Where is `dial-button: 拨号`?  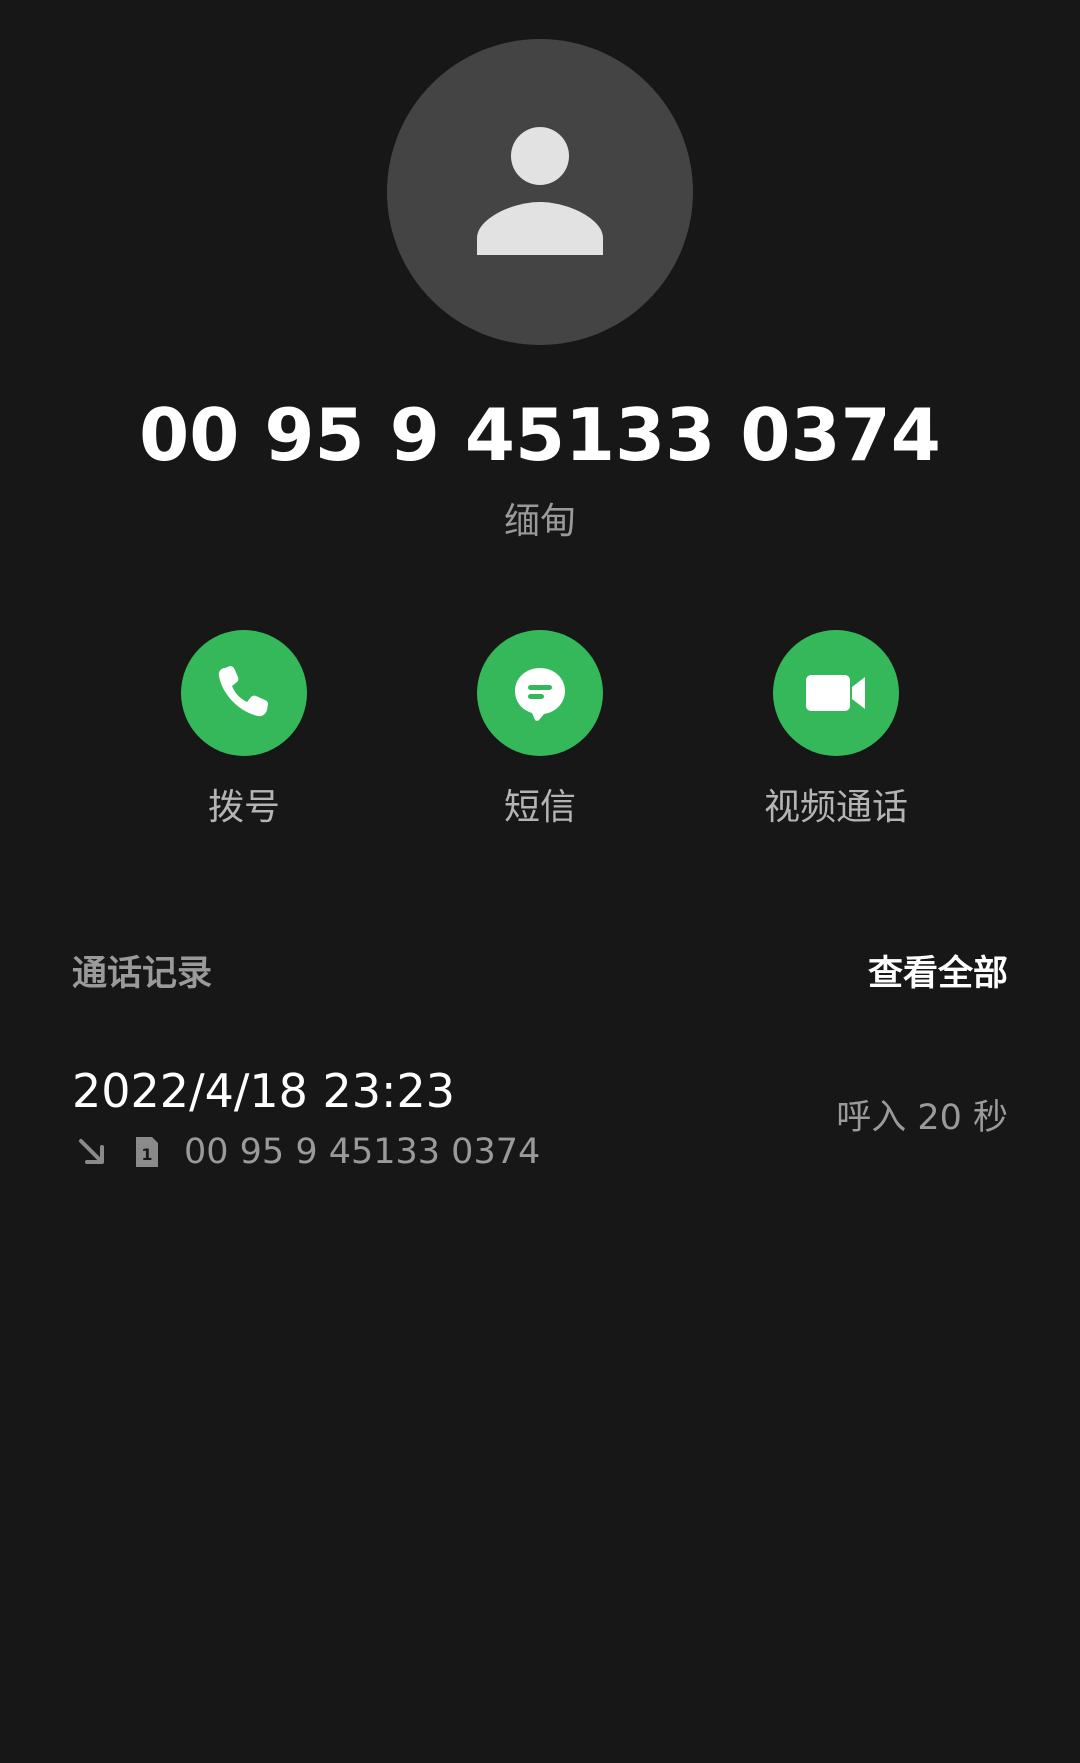
dial-button: 拨号 is located at coordinates (244, 735).